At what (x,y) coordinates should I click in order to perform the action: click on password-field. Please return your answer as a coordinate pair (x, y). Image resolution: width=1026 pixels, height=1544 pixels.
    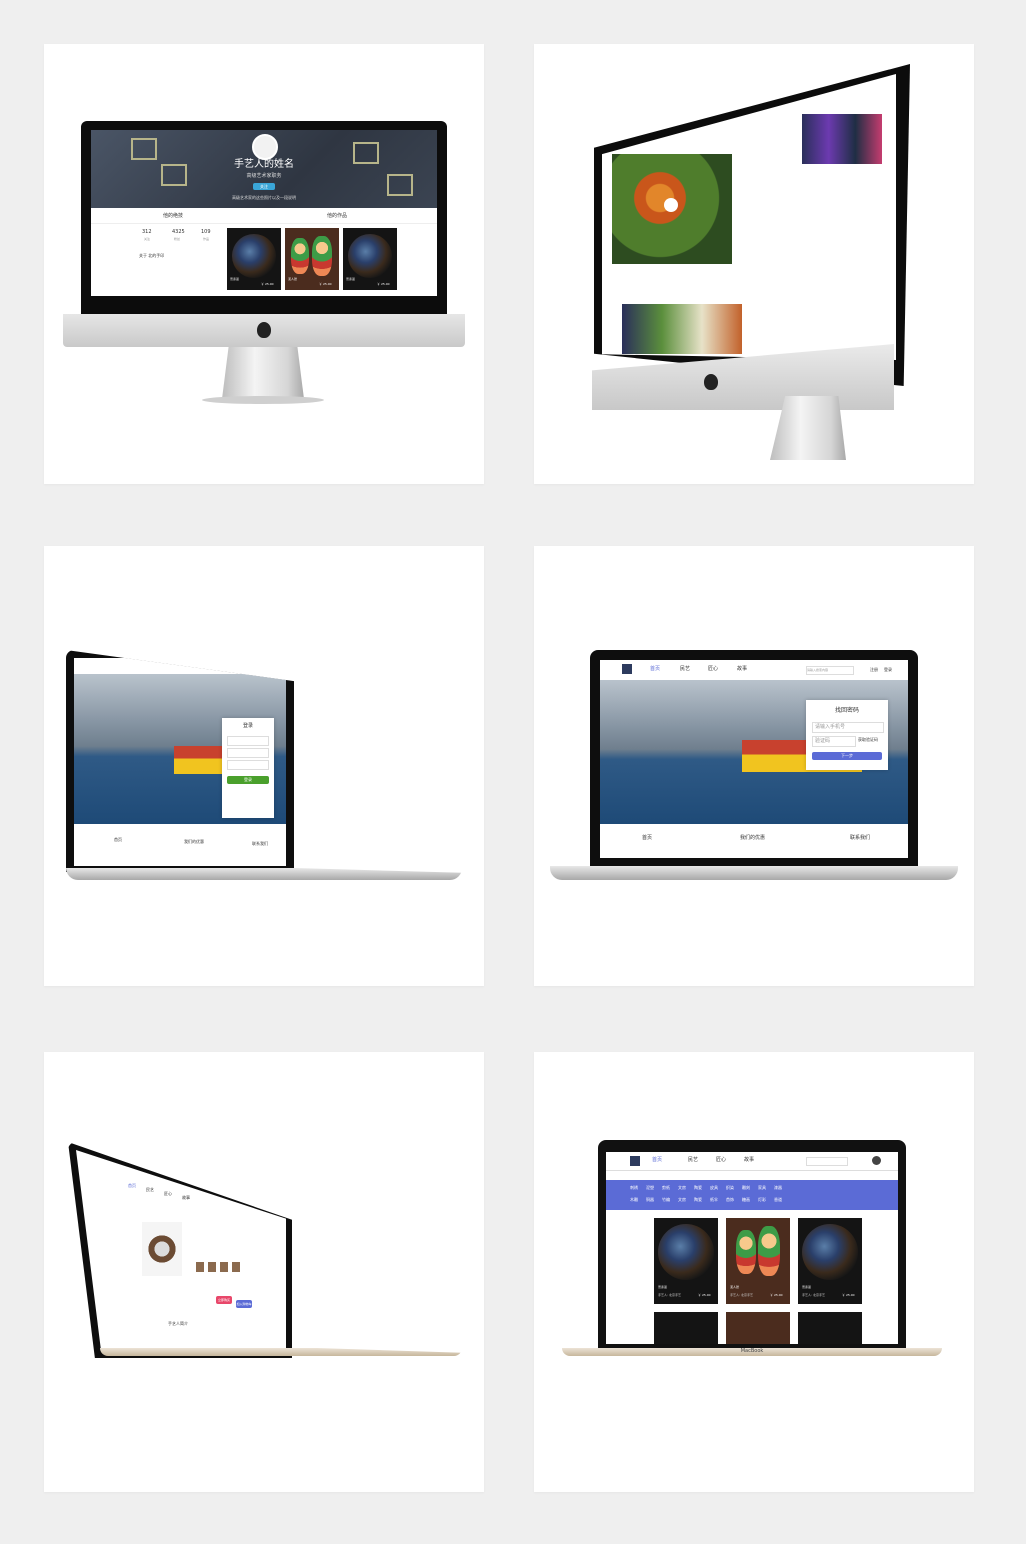
    Looking at the image, I should click on (248, 753).